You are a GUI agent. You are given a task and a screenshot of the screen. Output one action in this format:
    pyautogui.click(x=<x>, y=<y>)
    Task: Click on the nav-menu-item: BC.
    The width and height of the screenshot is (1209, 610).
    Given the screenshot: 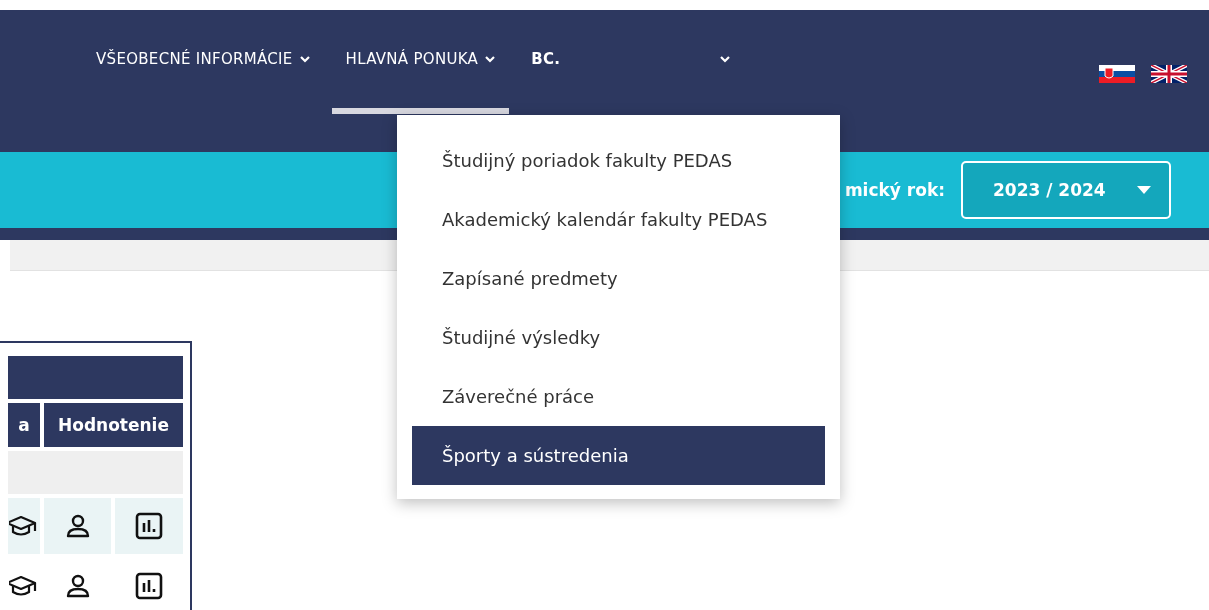 What is the action you would take?
    pyautogui.click(x=631, y=62)
    